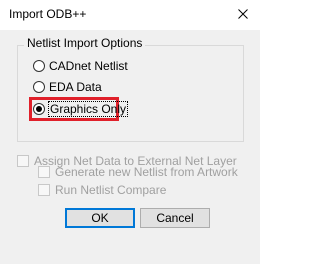 This screenshot has height=264, width=320. What do you see at coordinates (111, 190) in the screenshot?
I see `checkbox-label-run-compare: Run Netlist Compare` at bounding box center [111, 190].